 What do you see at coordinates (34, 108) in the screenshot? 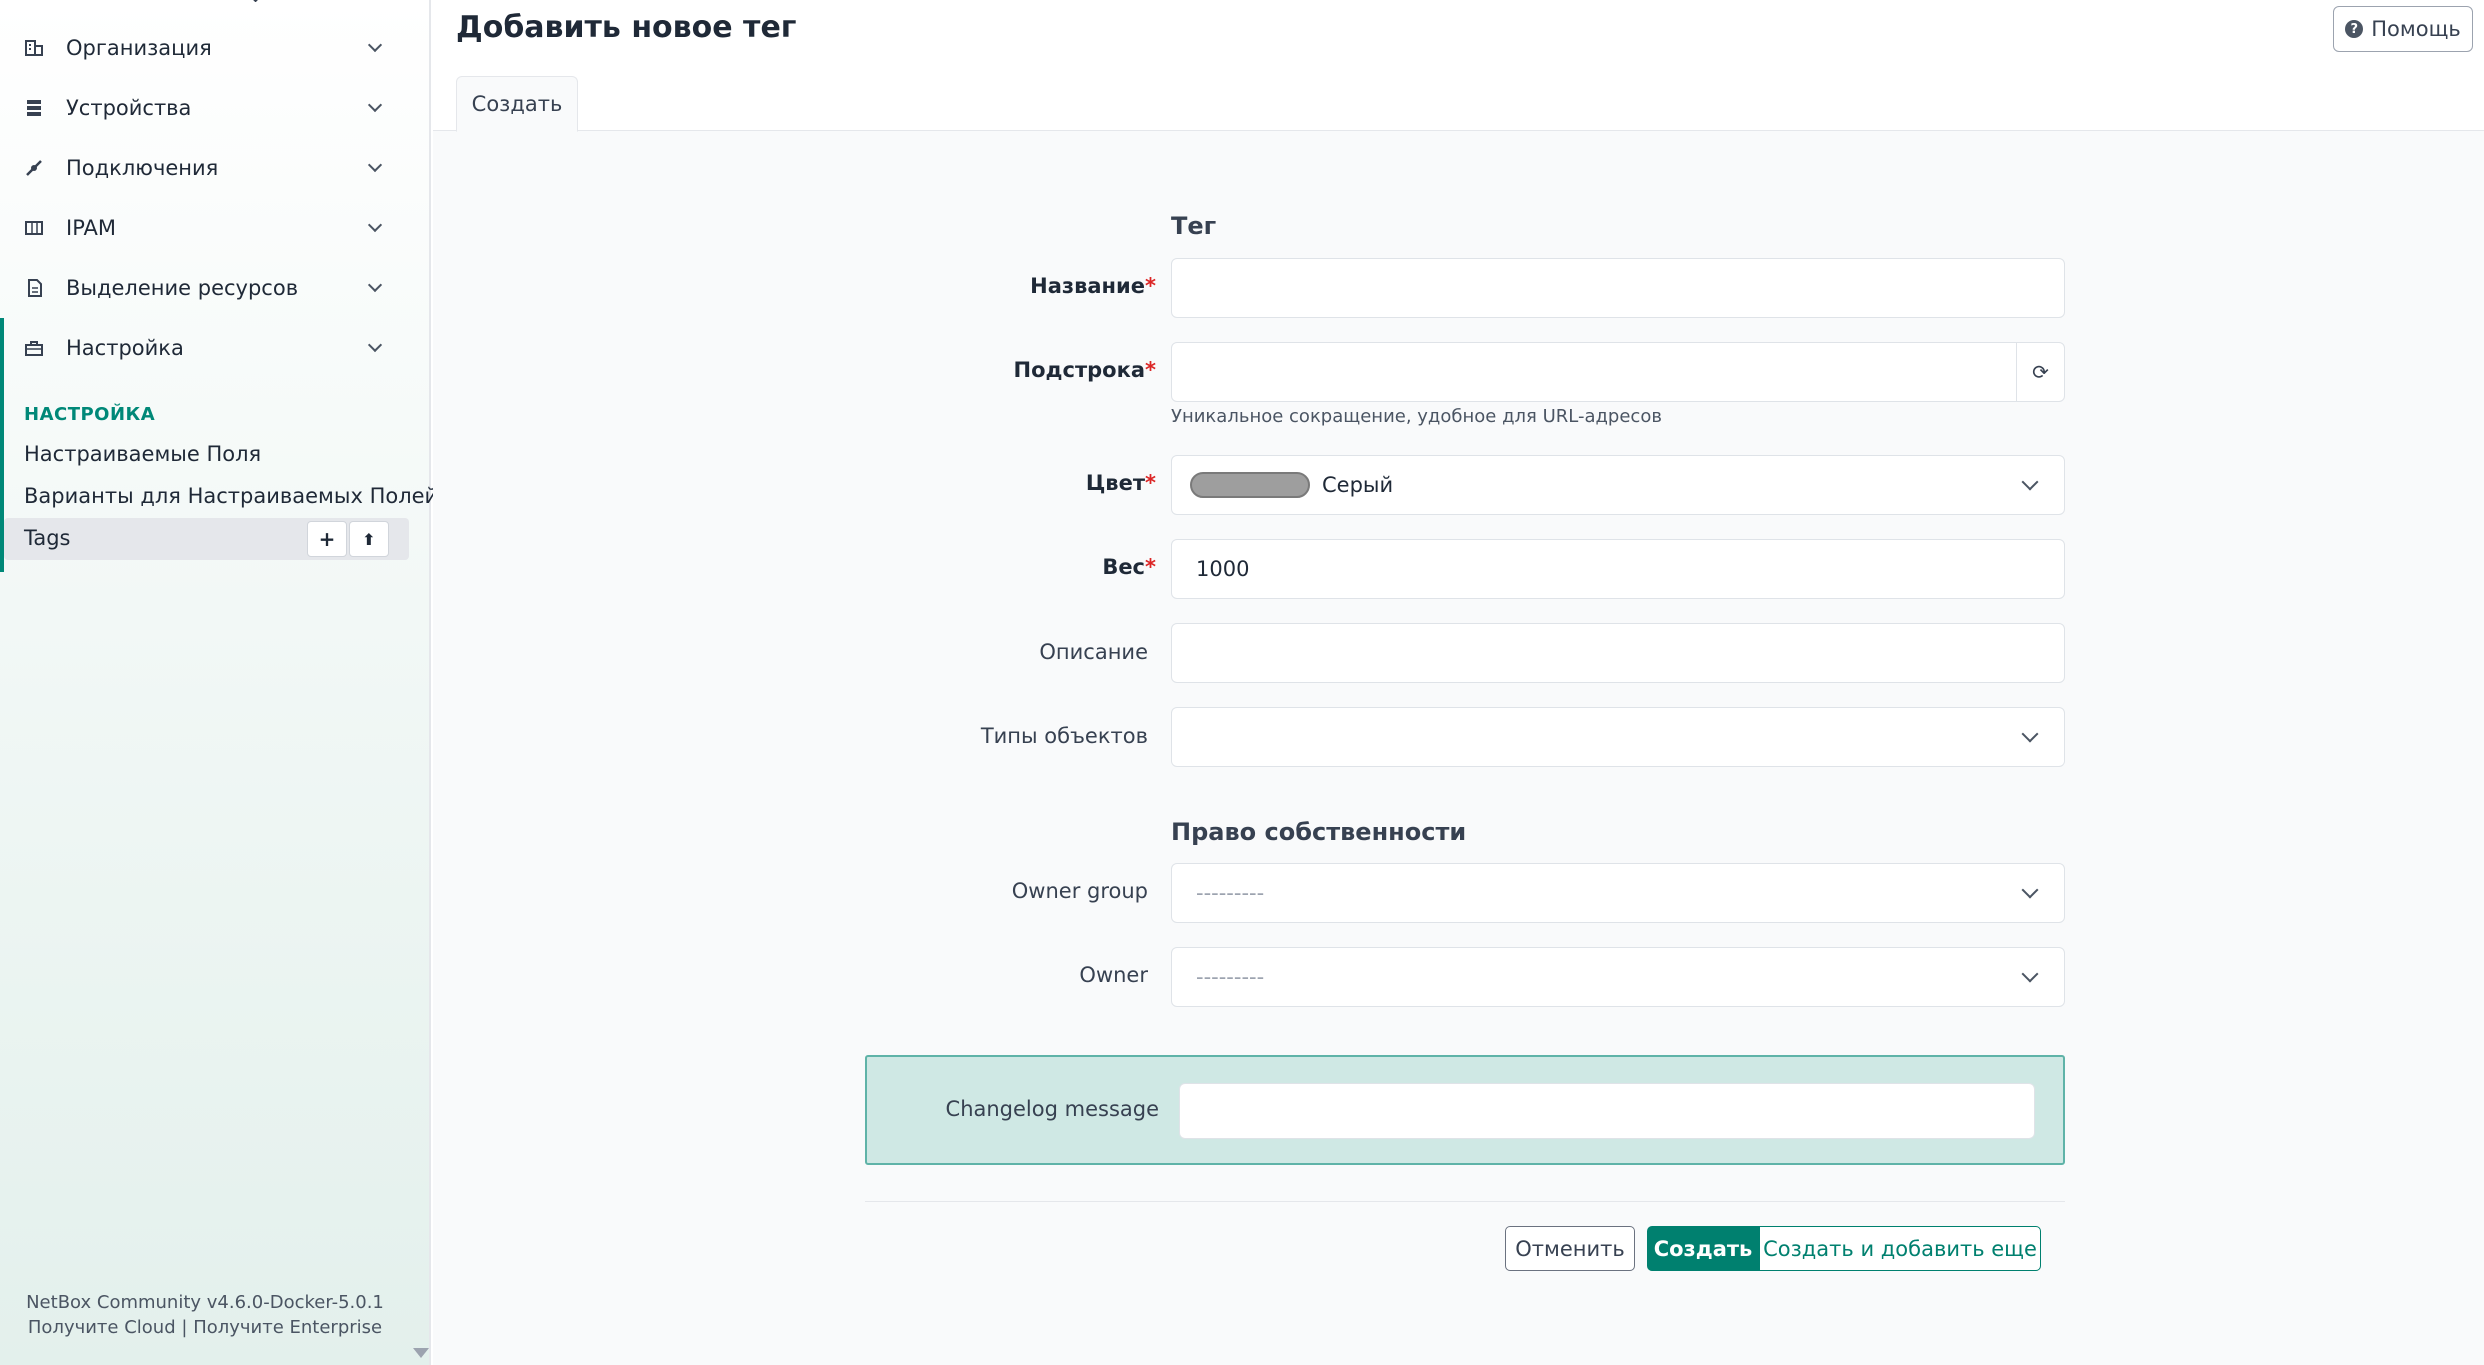
I see `server-icon` at bounding box center [34, 108].